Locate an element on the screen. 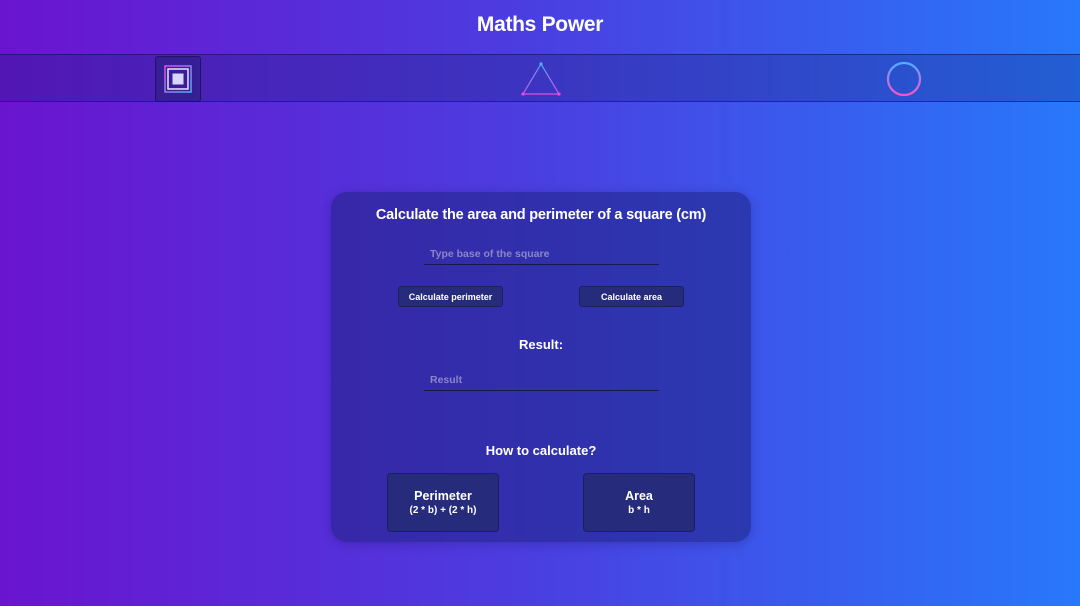  nav-circle-button is located at coordinates (904, 79).